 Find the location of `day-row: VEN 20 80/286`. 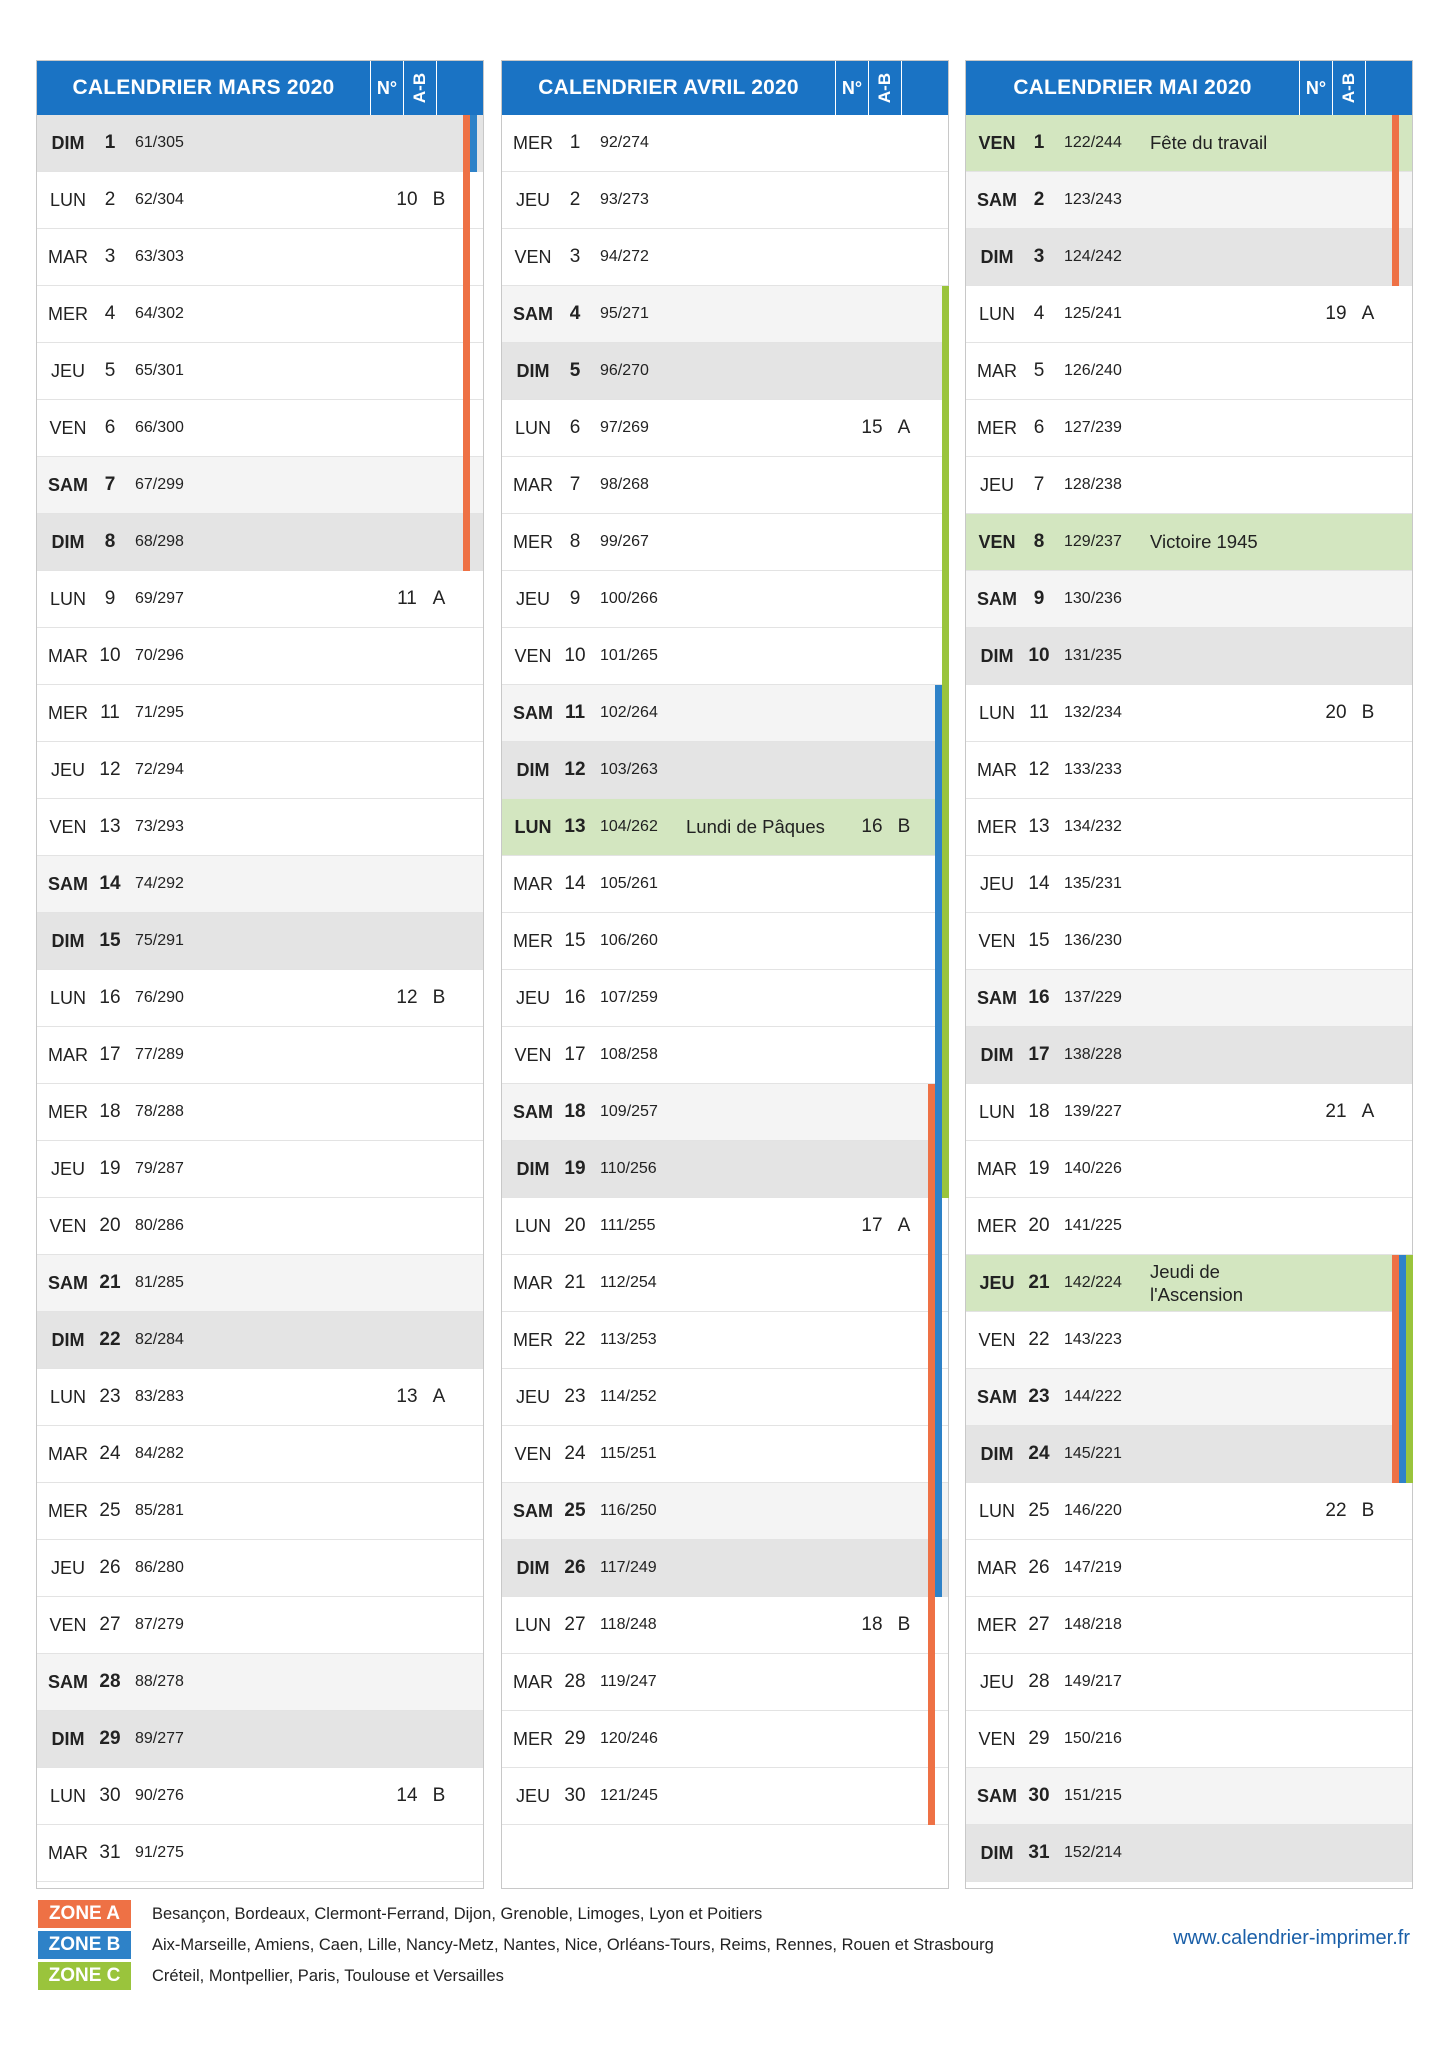

day-row: VEN 20 80/286 is located at coordinates (260, 1226).